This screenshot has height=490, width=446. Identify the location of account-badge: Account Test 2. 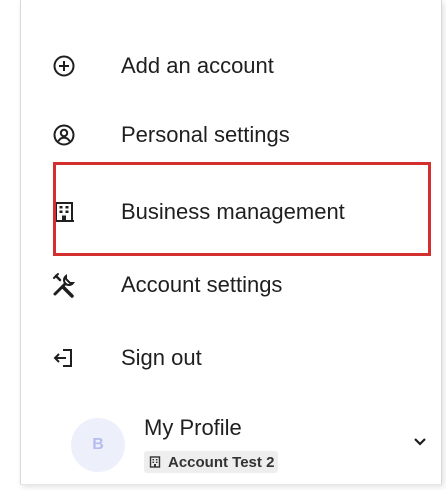
(211, 462).